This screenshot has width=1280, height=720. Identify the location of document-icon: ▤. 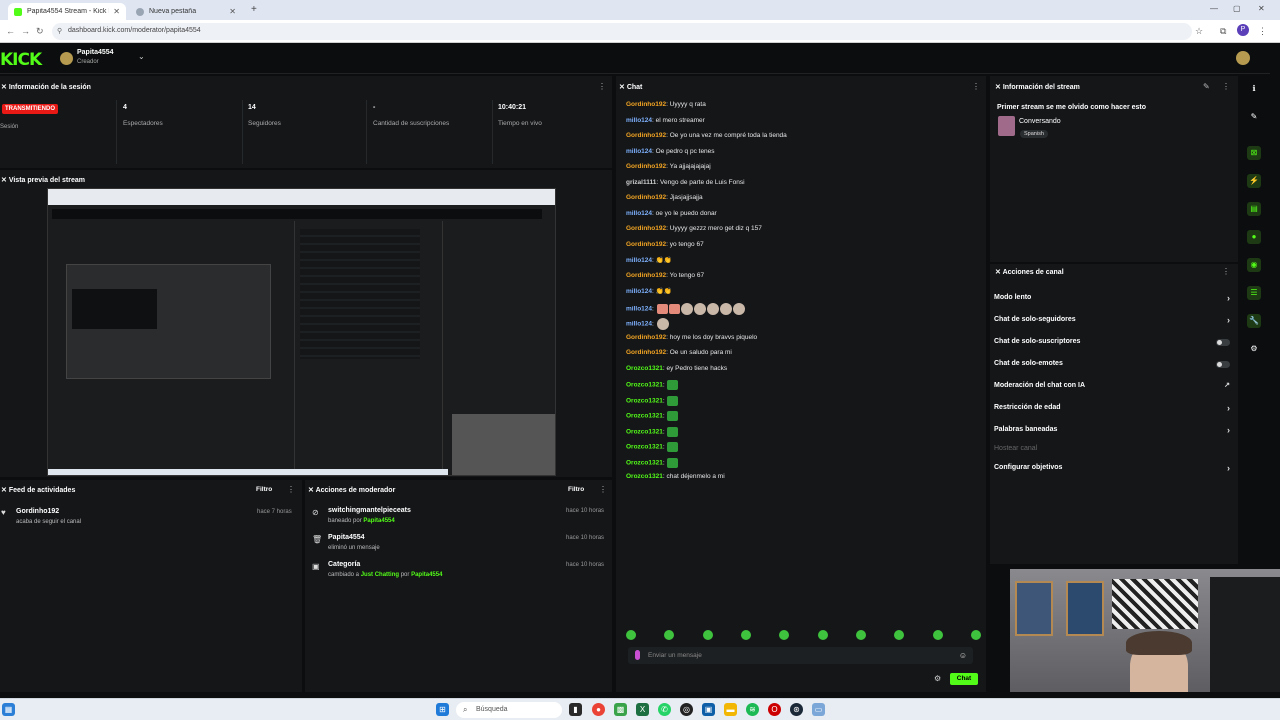
(1254, 209).